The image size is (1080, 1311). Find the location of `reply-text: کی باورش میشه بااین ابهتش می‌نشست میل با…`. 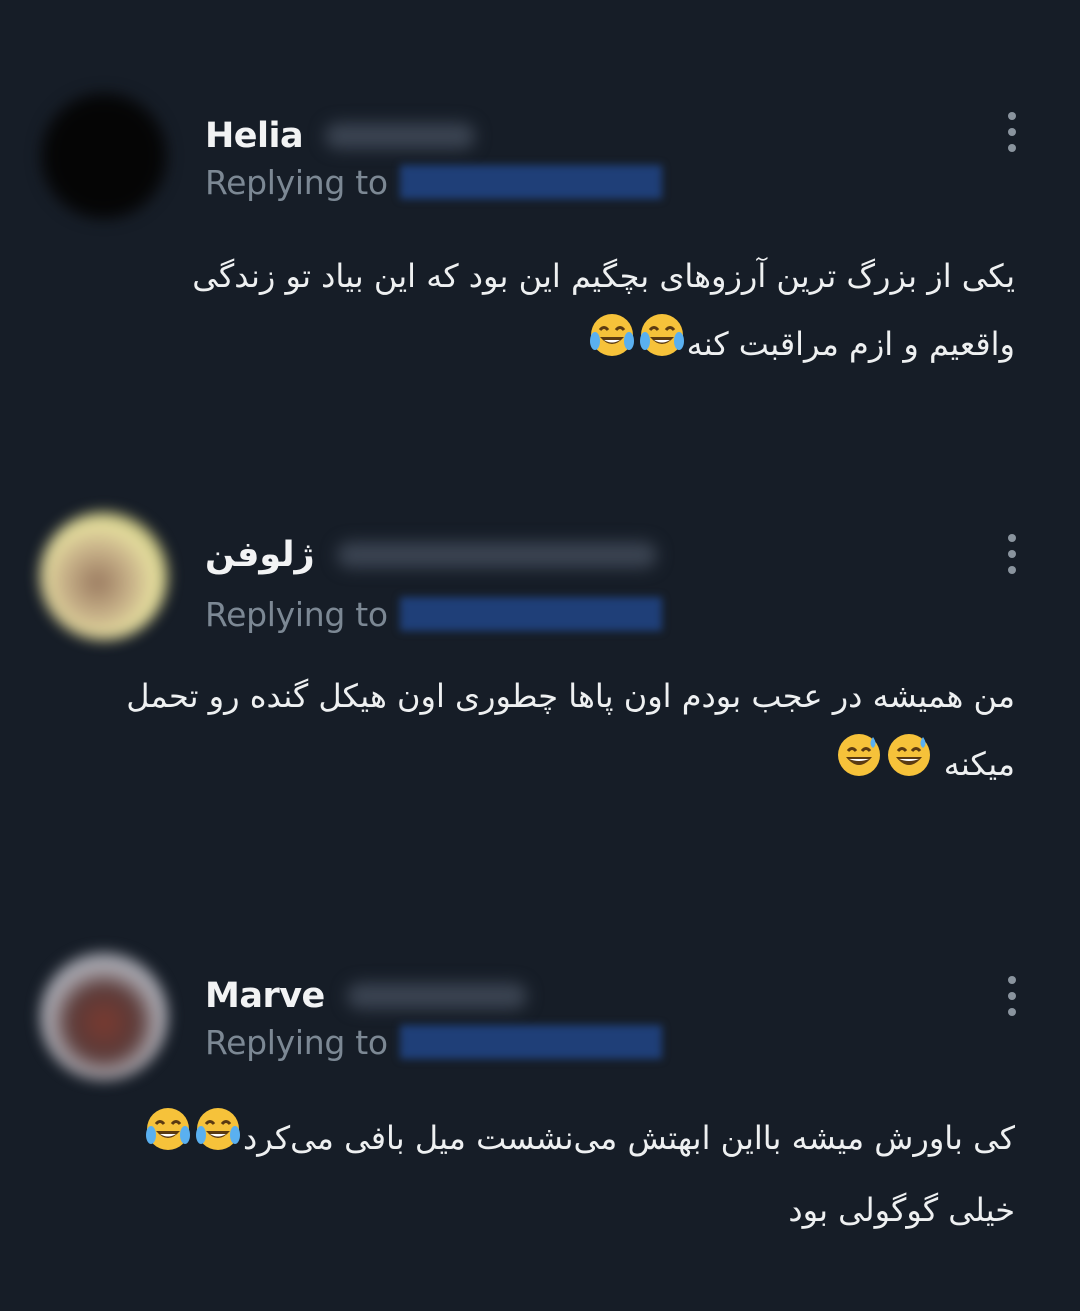

reply-text: کی باورش میشه بااین ابهتش می‌نشست میل با… is located at coordinates (545, 1174).